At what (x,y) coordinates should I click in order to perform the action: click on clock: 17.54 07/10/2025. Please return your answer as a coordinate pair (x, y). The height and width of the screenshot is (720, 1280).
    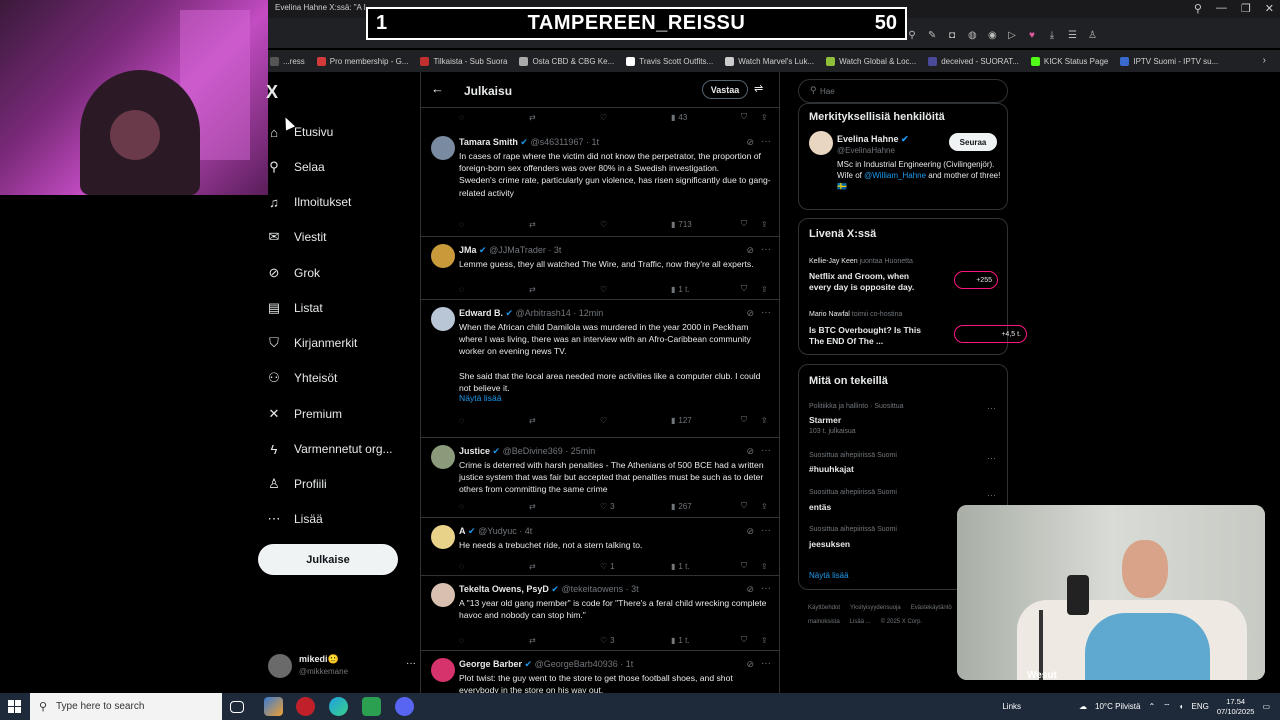
    Looking at the image, I should click on (1236, 707).